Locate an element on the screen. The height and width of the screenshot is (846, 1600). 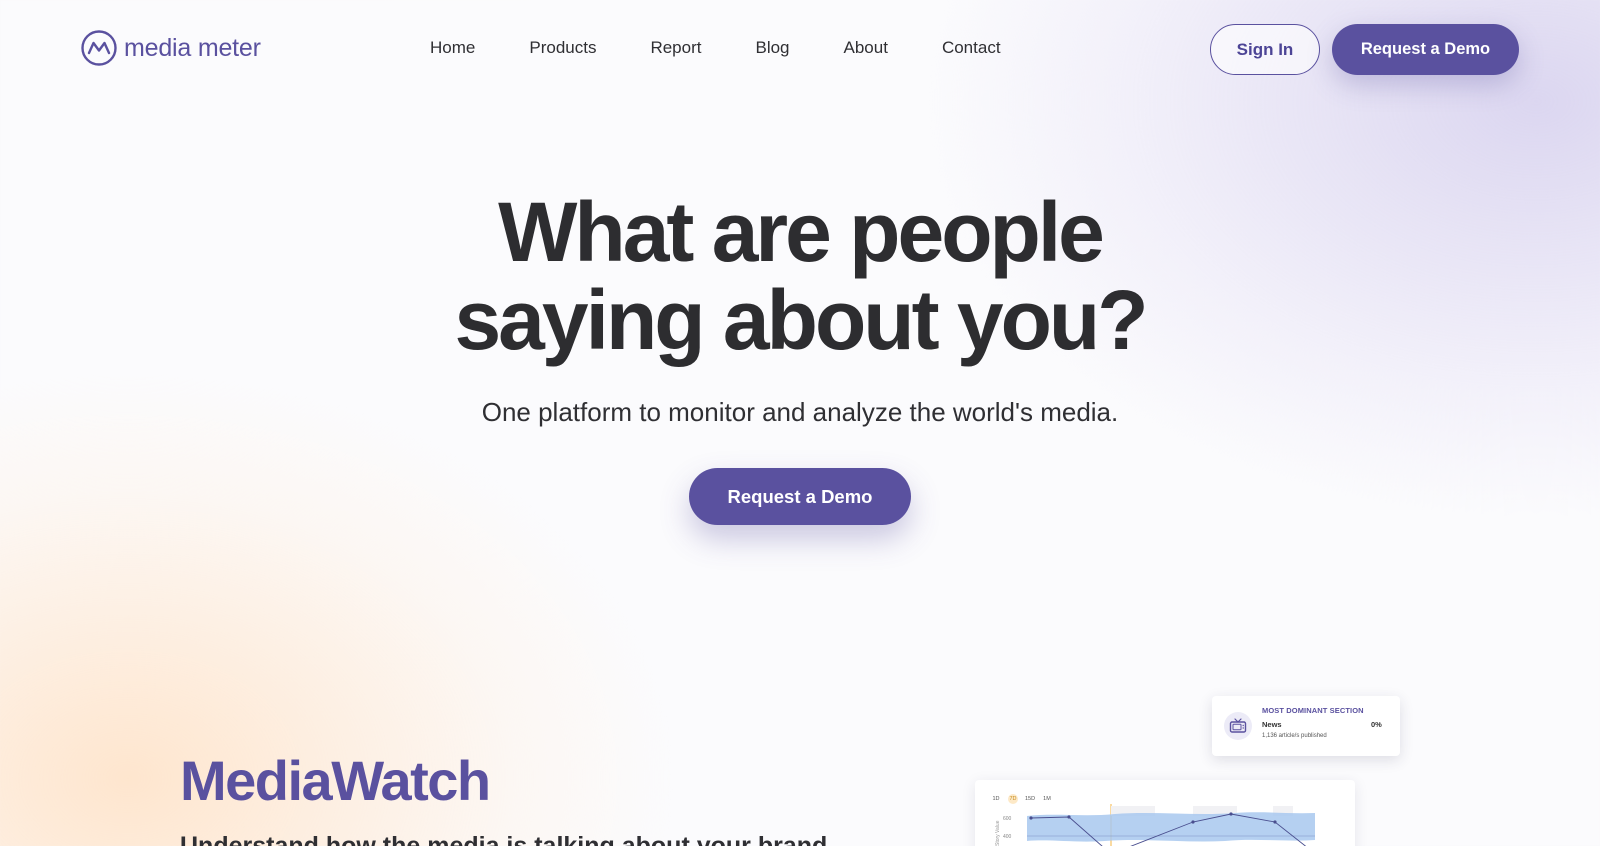
nav-report: Report is located at coordinates (675, 48).